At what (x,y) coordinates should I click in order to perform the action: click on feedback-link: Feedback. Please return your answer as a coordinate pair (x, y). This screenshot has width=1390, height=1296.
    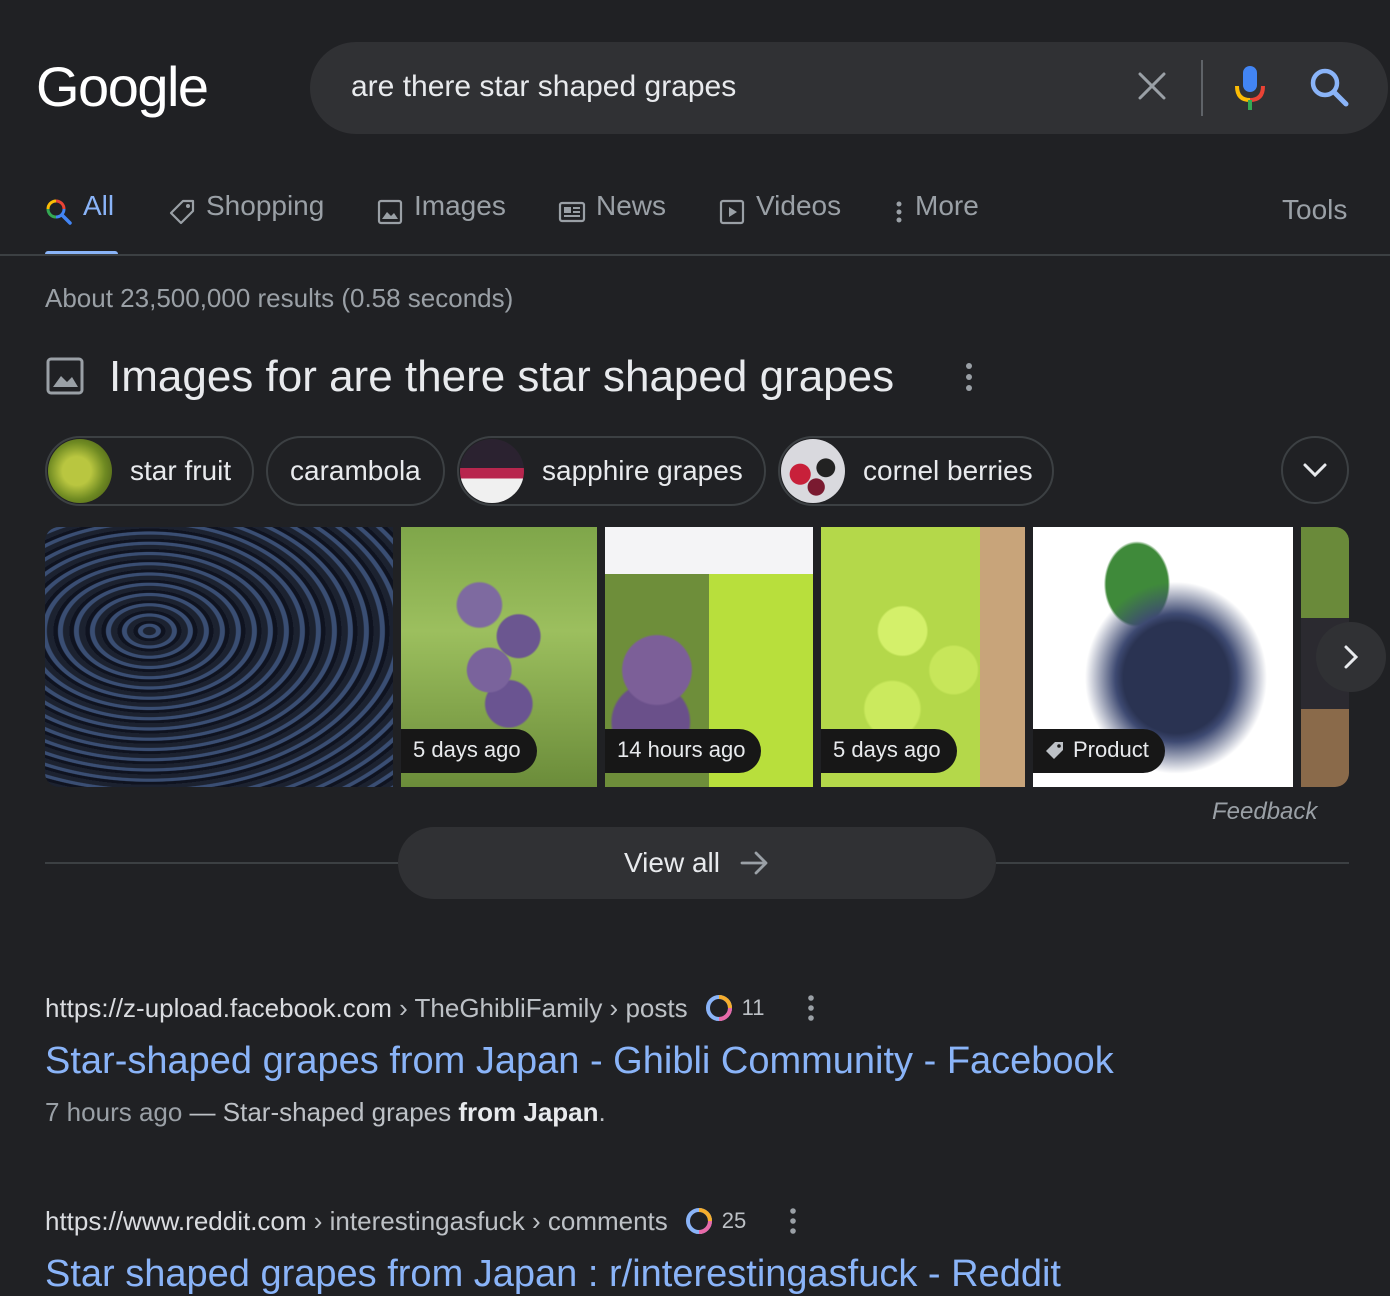
    Looking at the image, I should click on (1264, 812).